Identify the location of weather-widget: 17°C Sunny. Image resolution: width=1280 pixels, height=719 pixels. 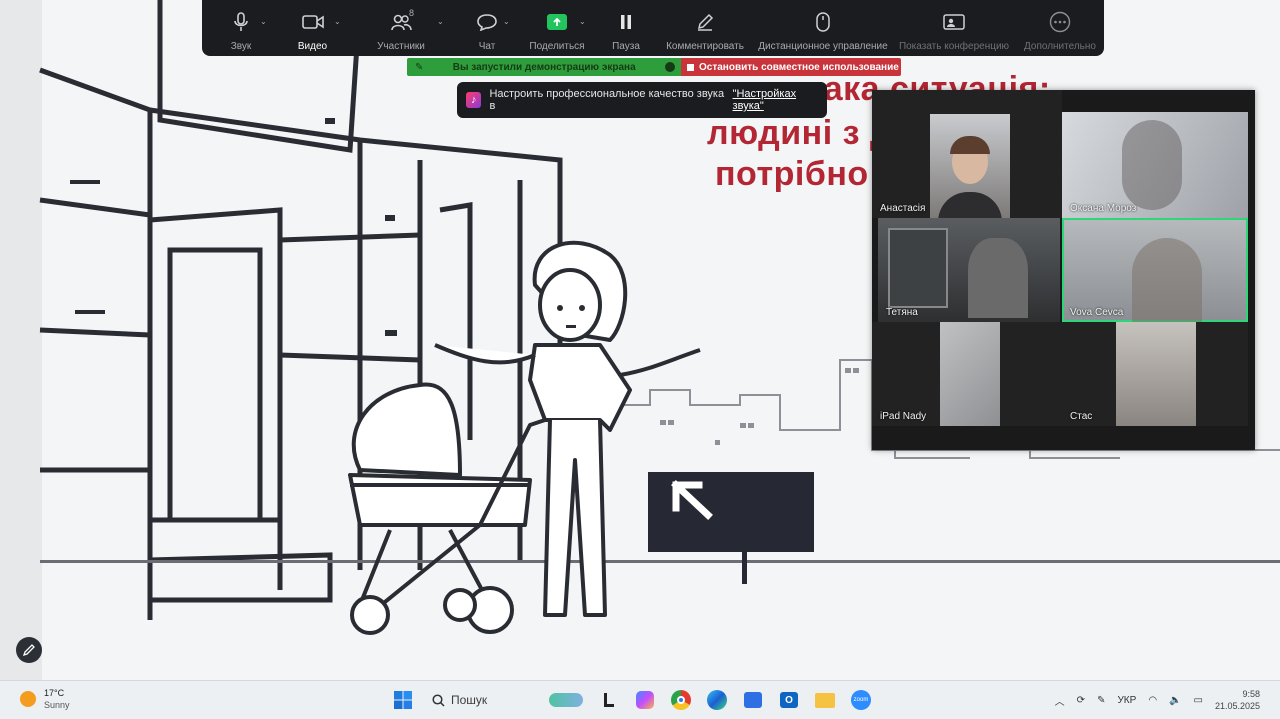
(45, 699).